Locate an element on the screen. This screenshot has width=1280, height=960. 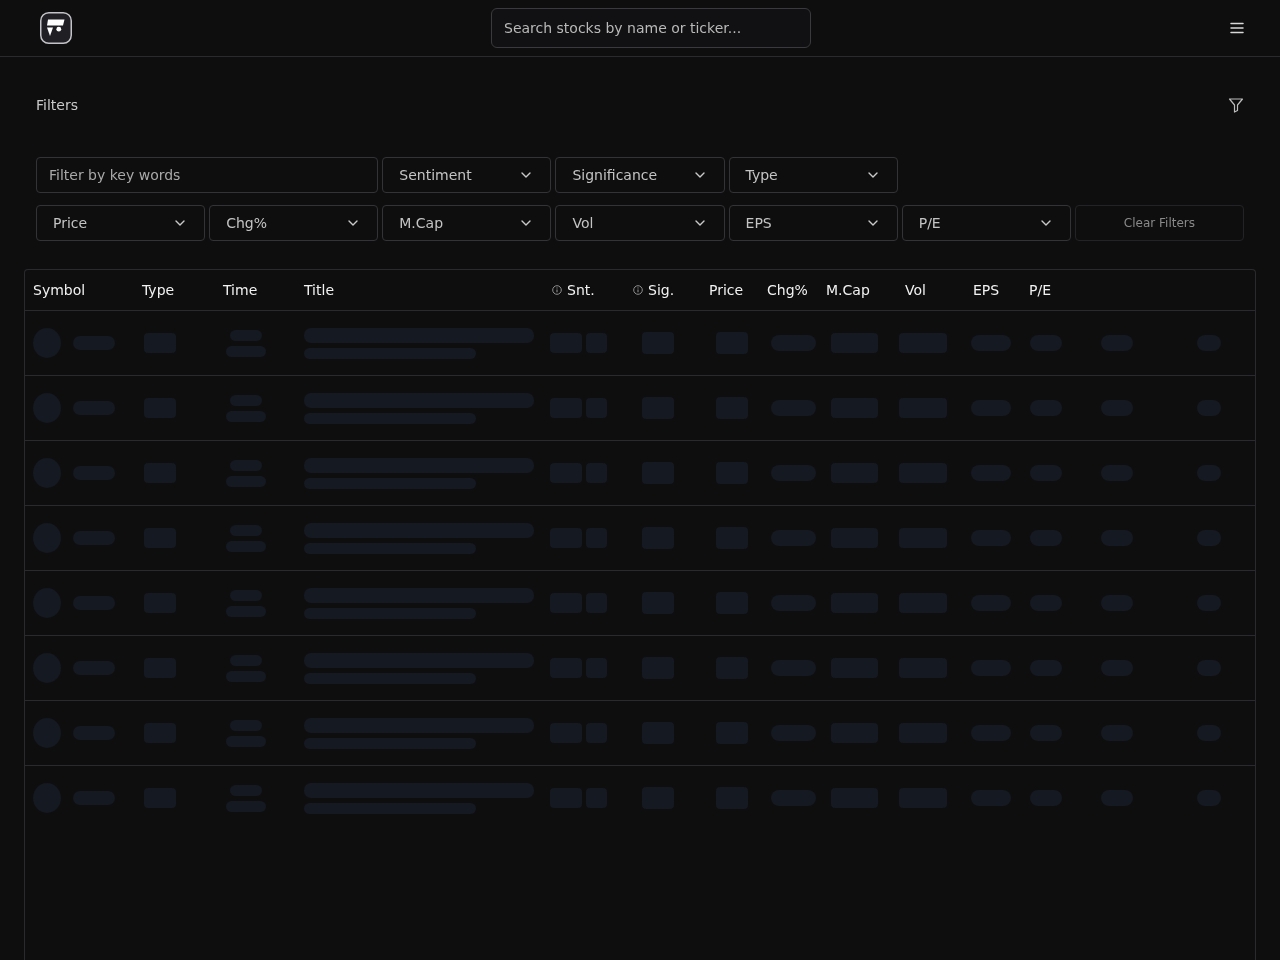
menu-icon is located at coordinates (1237, 28).